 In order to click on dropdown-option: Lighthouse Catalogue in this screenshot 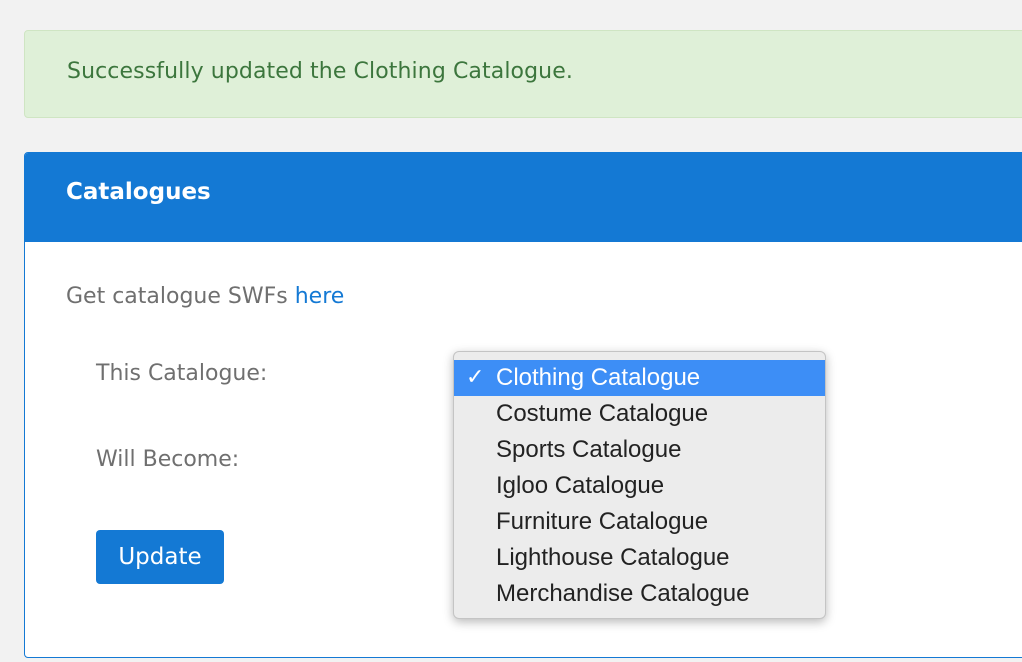, I will do `click(639, 558)`.